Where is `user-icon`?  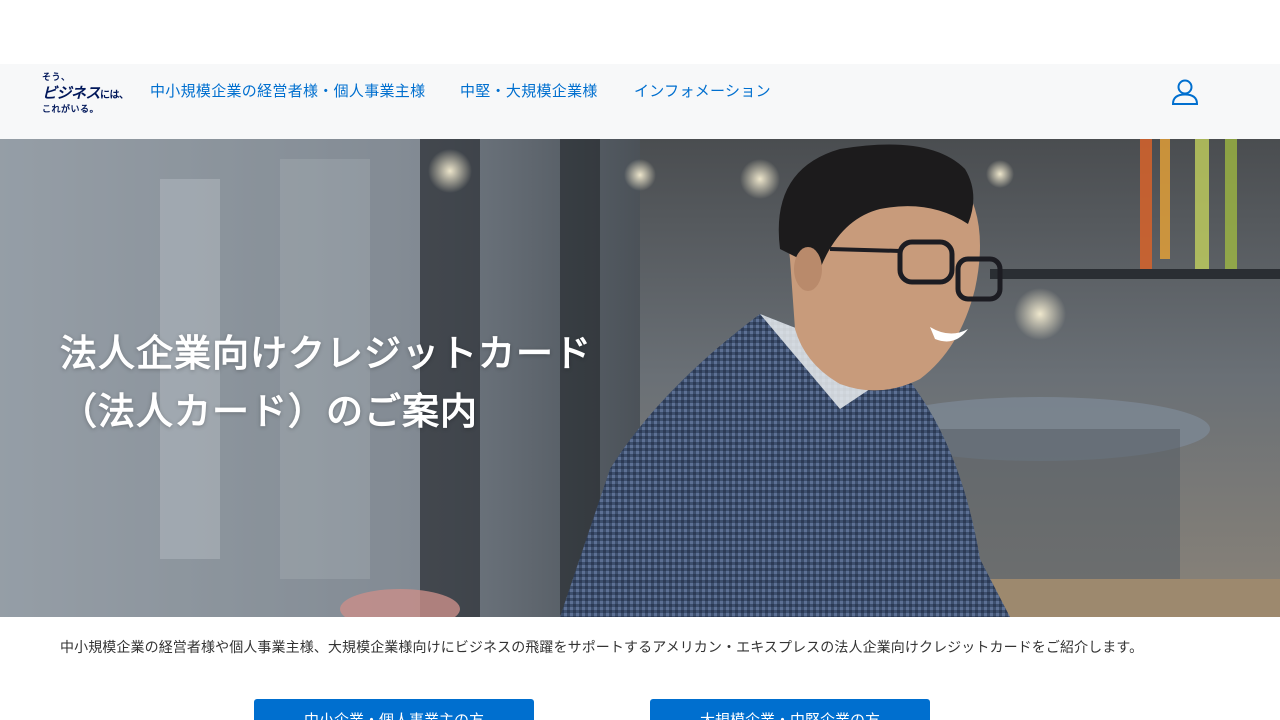 user-icon is located at coordinates (1185, 92).